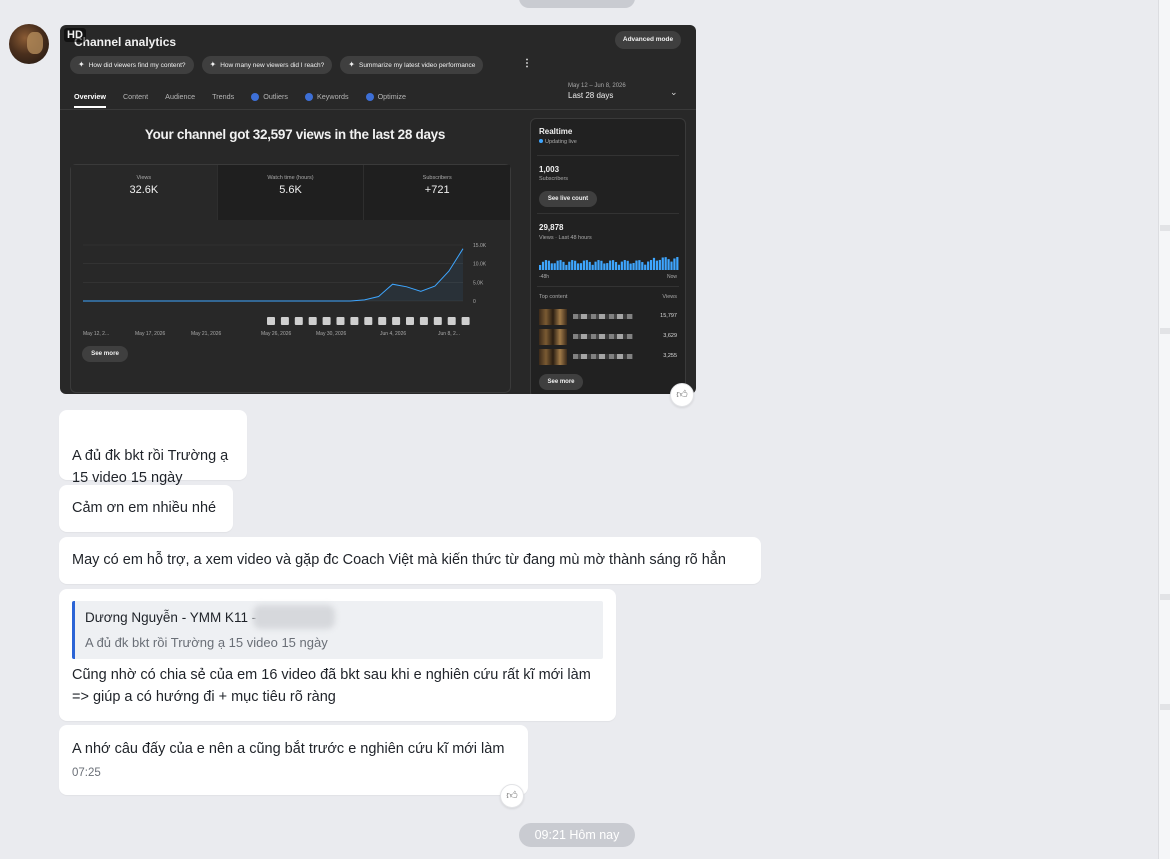  What do you see at coordinates (180, 96) in the screenshot?
I see `tab-audience: Audience` at bounding box center [180, 96].